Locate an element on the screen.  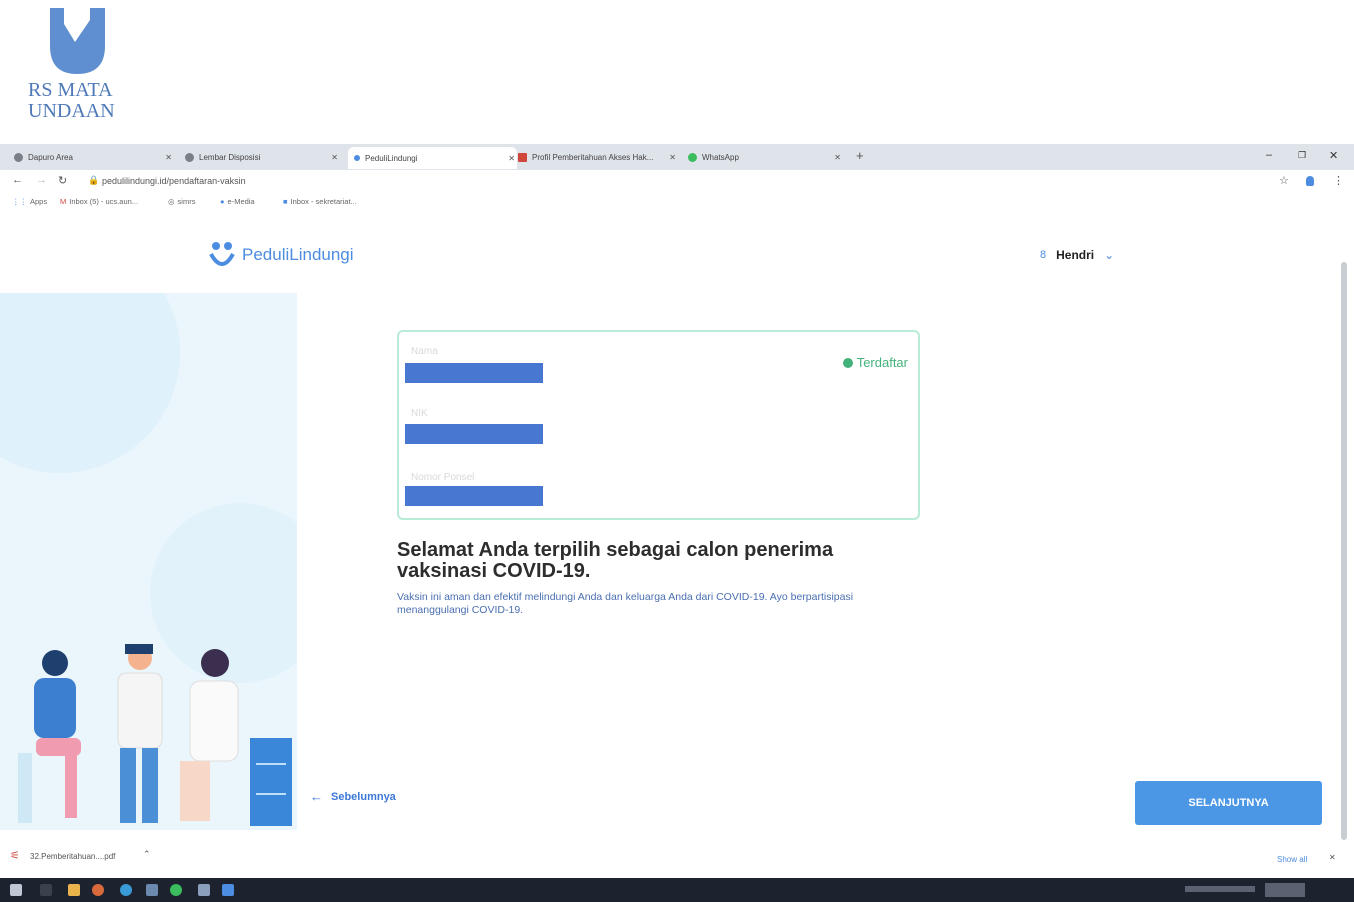
pedulilindungi-brand: PeduliLindungi is located at coordinates (281, 255).